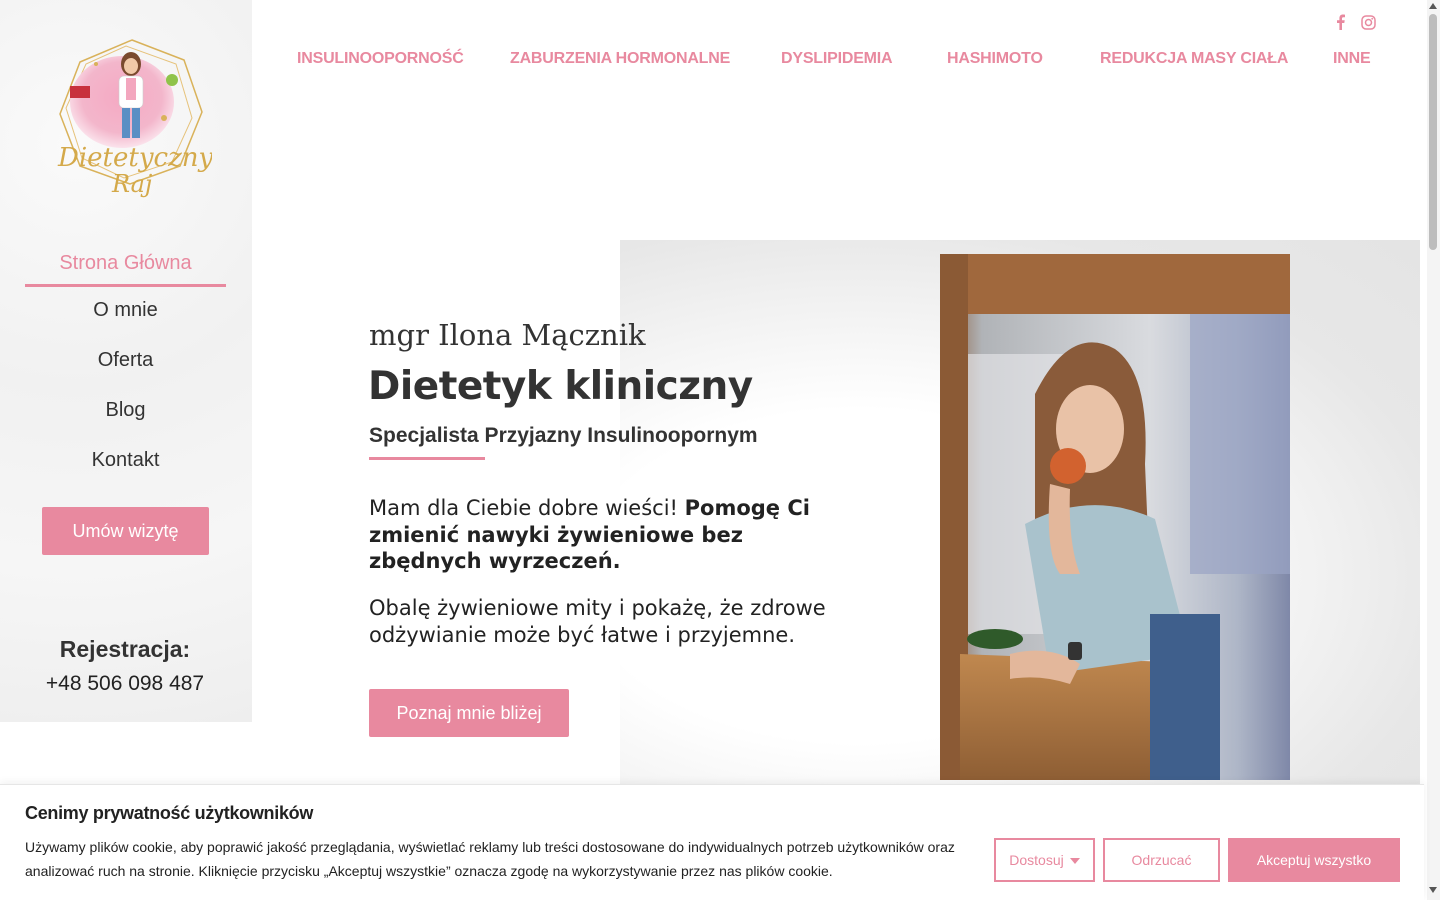  Describe the element at coordinates (1354, 22) in the screenshot. I see `social-links` at that location.